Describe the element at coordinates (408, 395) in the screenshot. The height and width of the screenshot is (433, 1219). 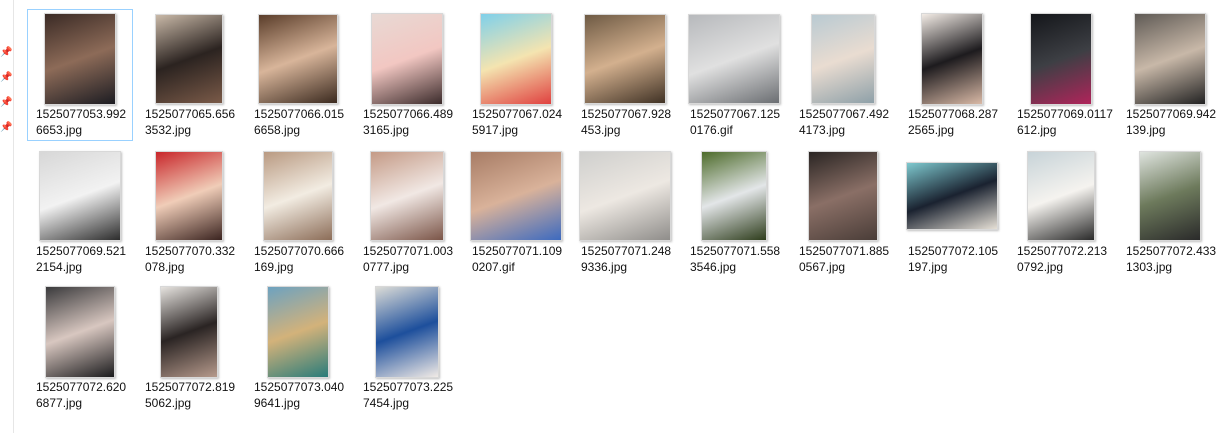
I see `file-name-label: 1525077073.2257454.jpg` at that location.